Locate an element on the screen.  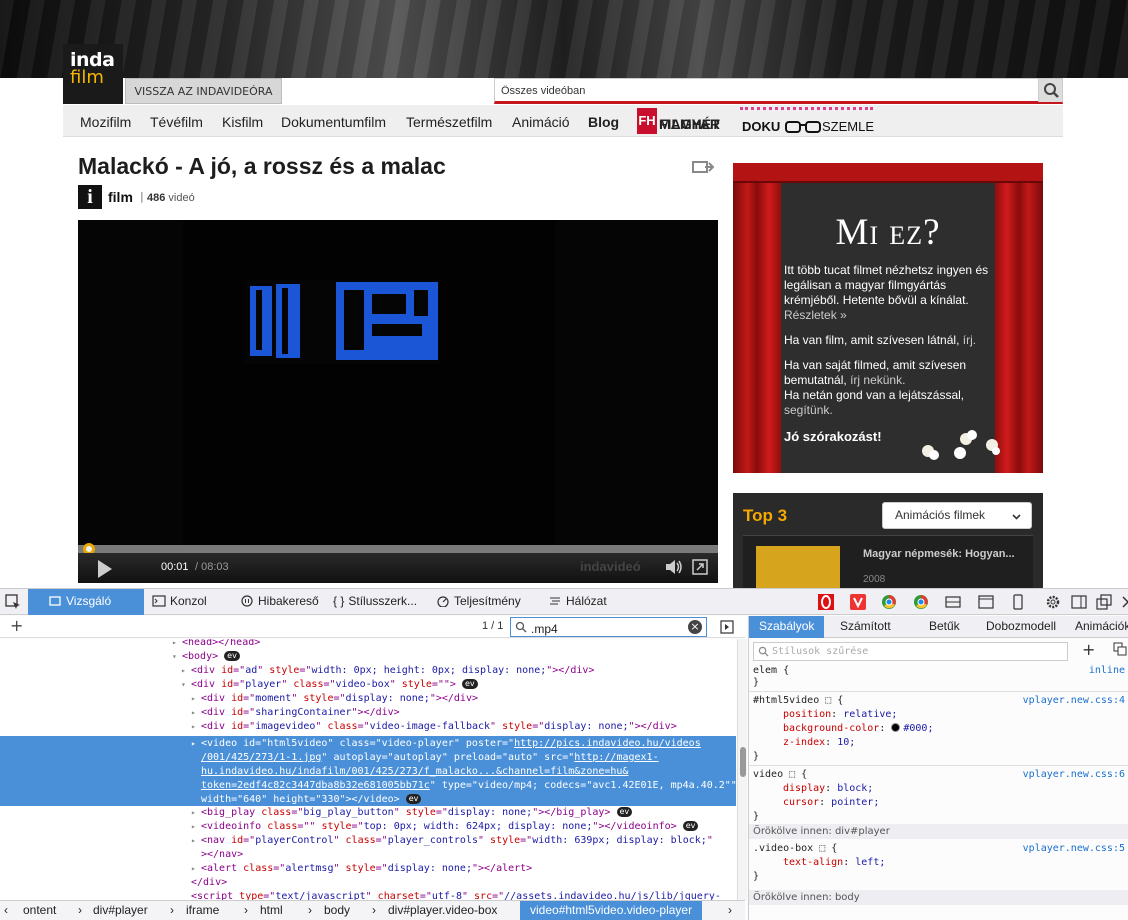
decl-z-index: z-index: 10; is located at coordinates (819, 743).